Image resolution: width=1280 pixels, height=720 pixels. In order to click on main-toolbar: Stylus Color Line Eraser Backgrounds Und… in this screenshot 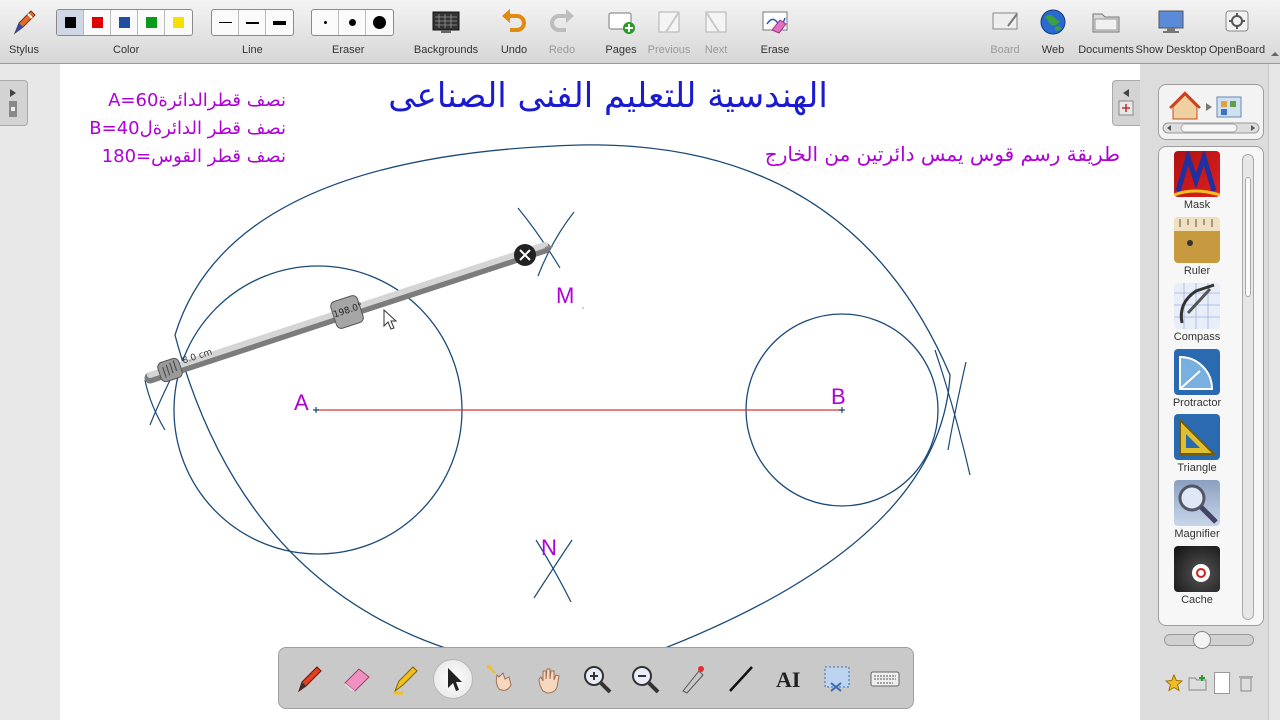, I will do `click(640, 32)`.